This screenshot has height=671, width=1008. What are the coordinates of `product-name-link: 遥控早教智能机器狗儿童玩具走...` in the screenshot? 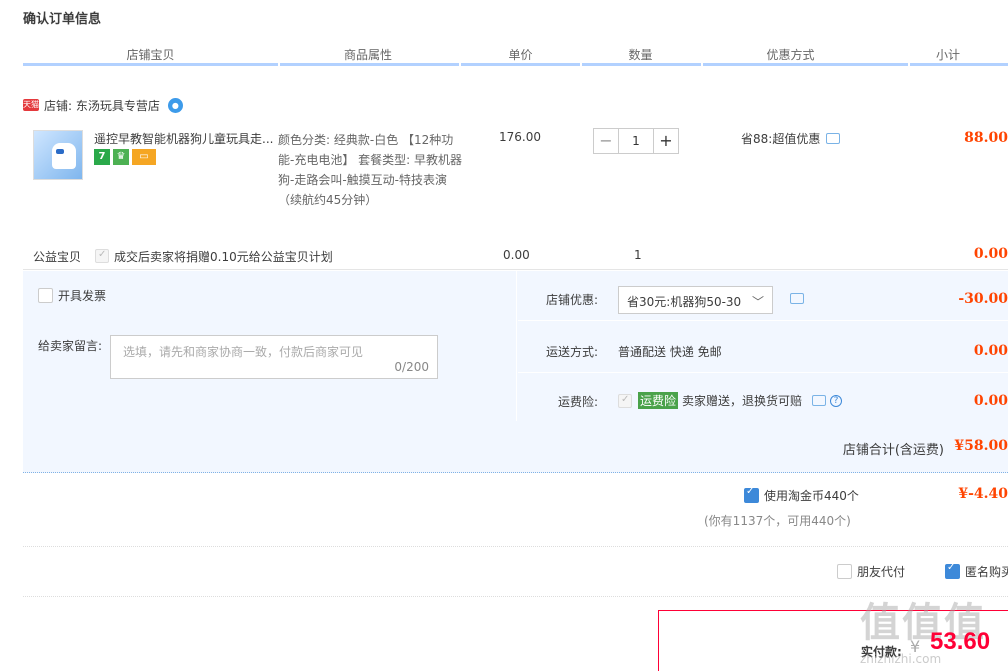 It's located at (184, 138).